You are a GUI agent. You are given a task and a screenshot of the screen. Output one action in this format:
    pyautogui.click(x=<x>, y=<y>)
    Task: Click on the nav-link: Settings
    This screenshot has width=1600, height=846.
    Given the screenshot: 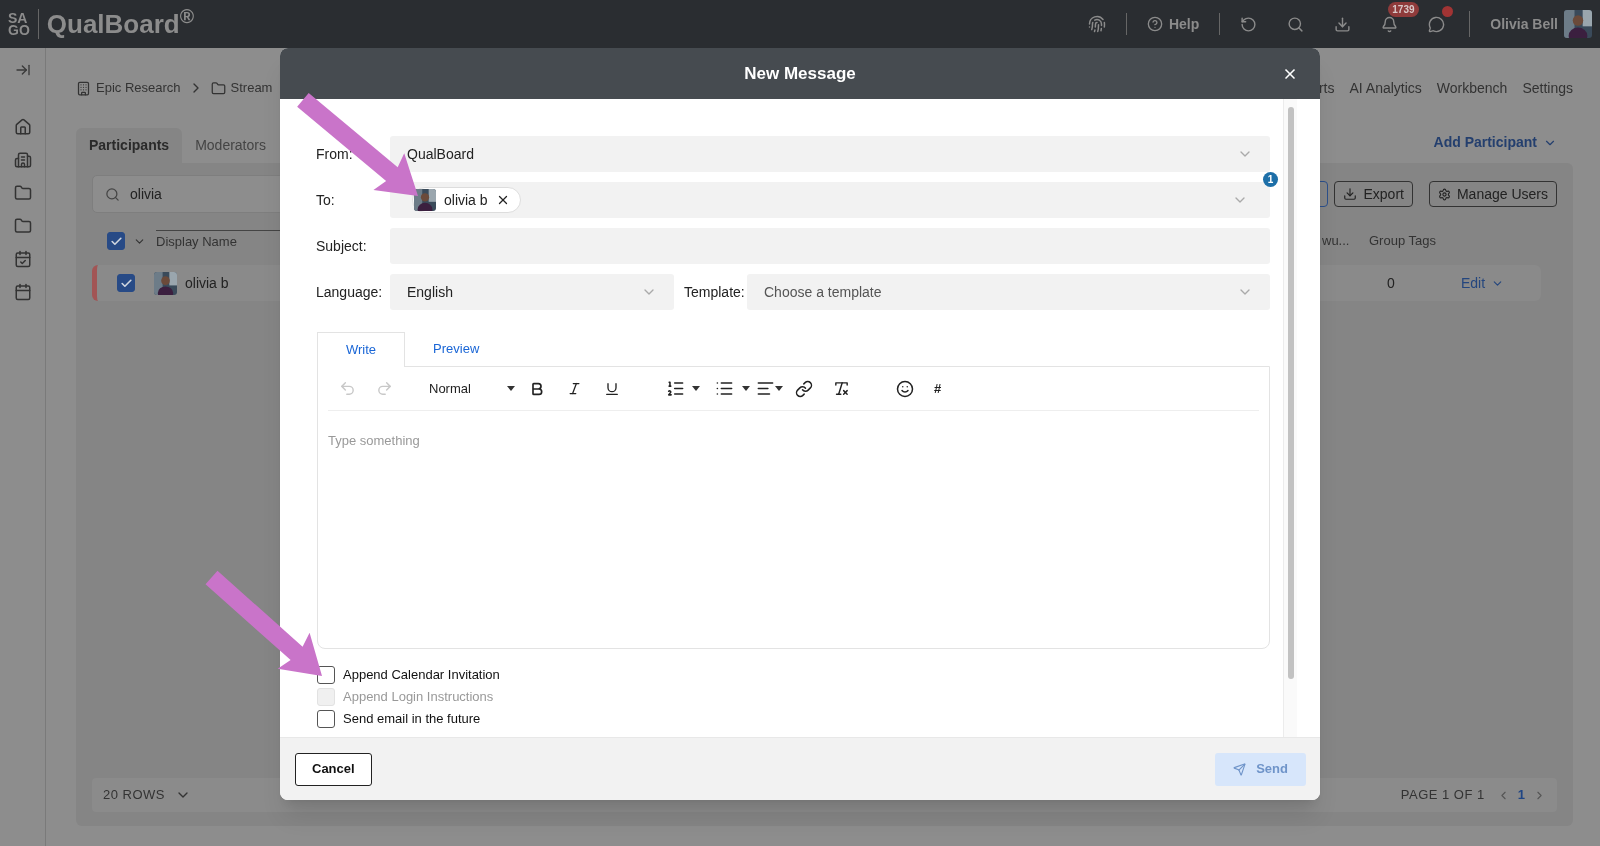 What is the action you would take?
    pyautogui.click(x=1547, y=88)
    